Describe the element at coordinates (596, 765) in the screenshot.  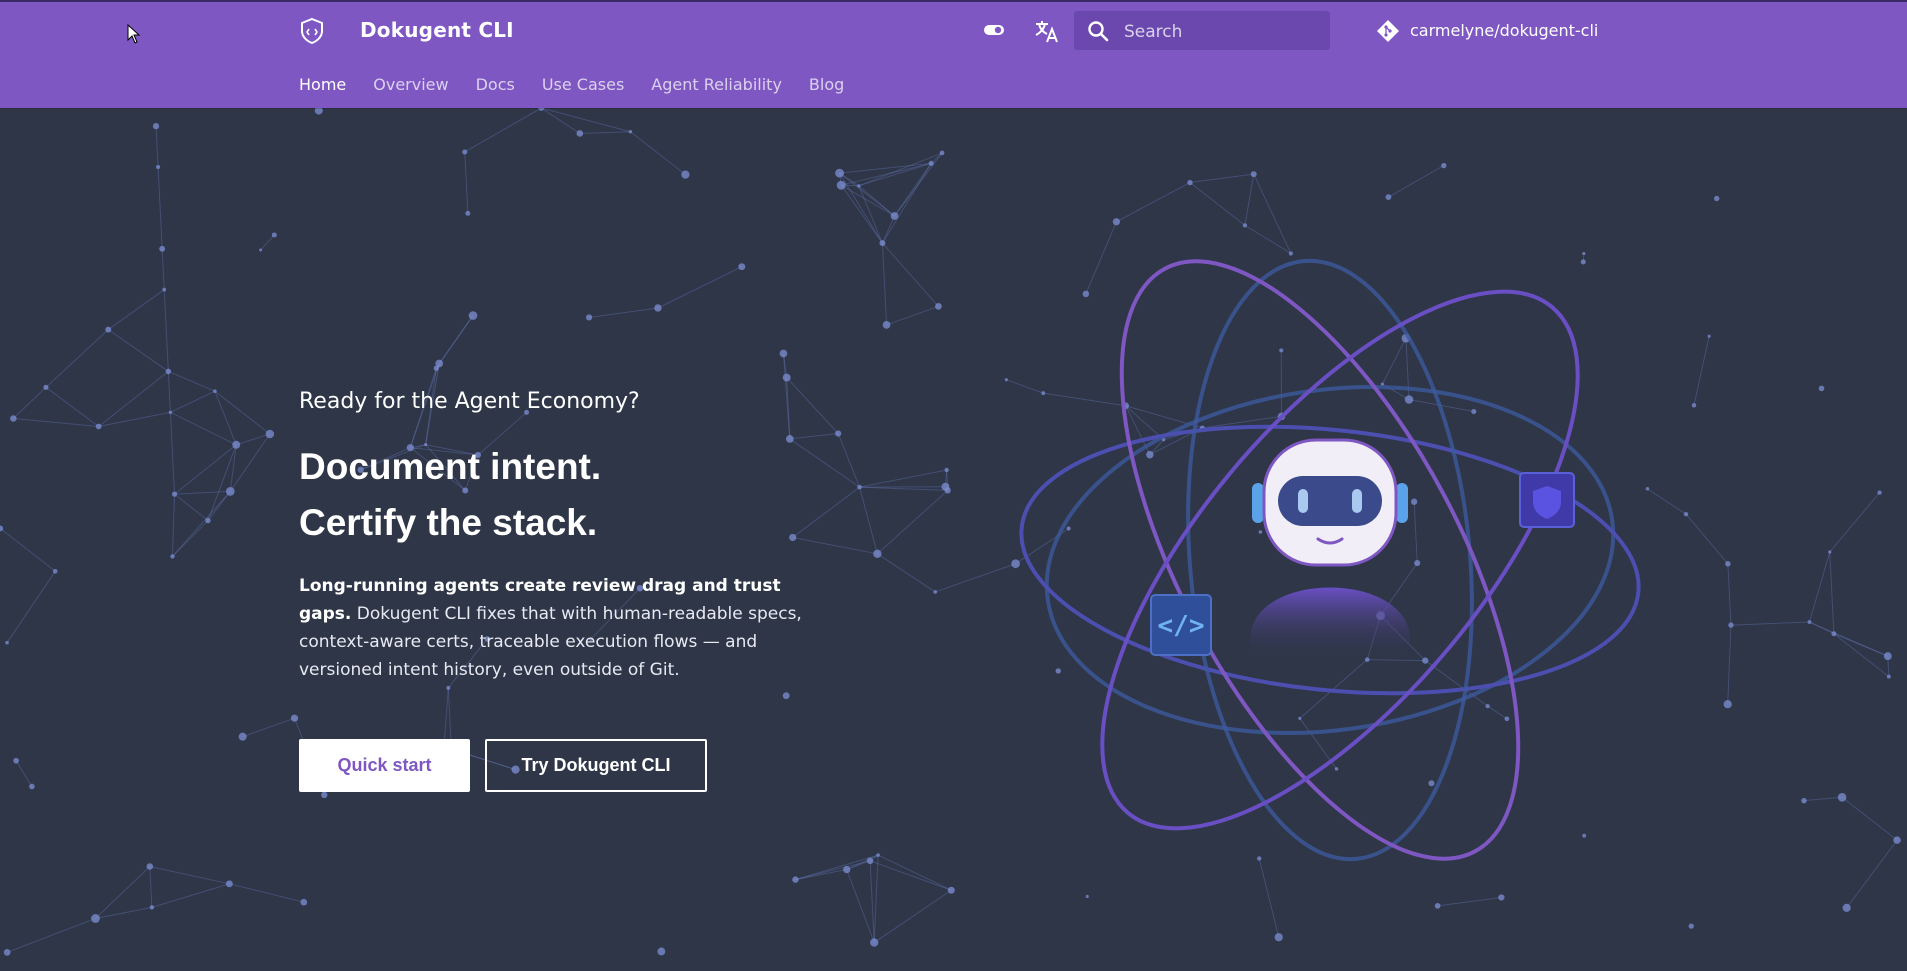
I see `try-dokugent-button: Try Dokugent CLI` at that location.